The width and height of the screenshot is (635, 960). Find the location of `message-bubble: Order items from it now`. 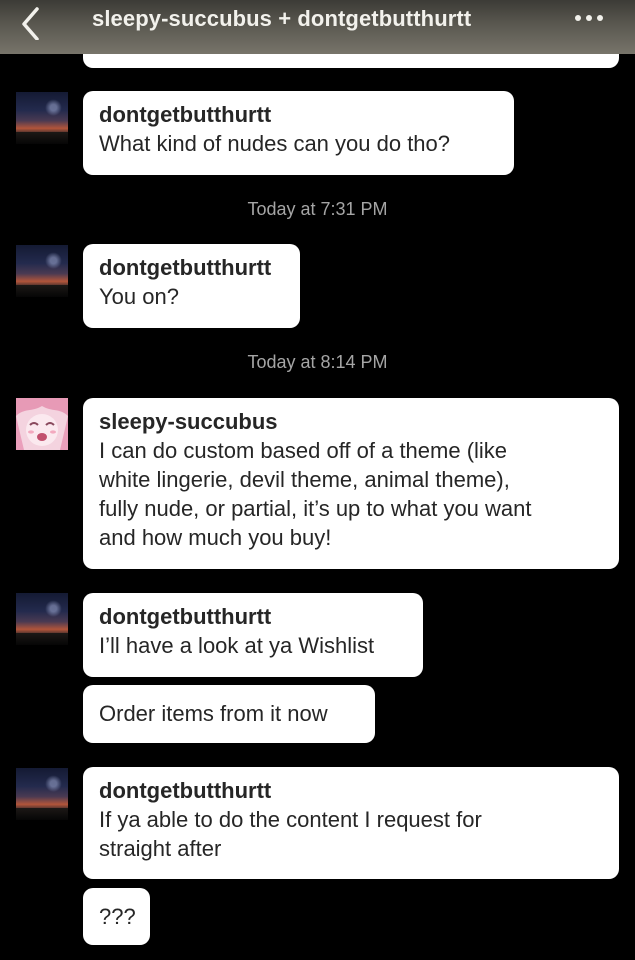

message-bubble: Order items from it now is located at coordinates (229, 714).